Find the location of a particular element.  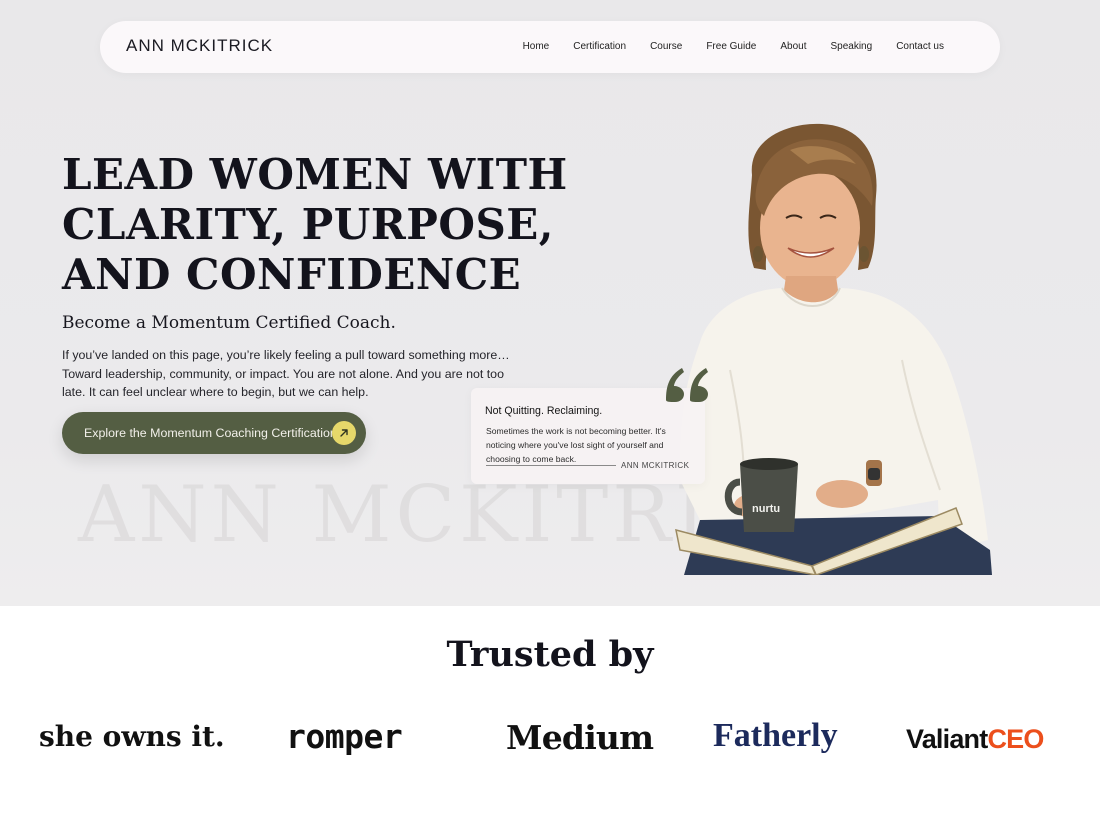

nav-link-free-guide: Free Guide is located at coordinates (731, 46).